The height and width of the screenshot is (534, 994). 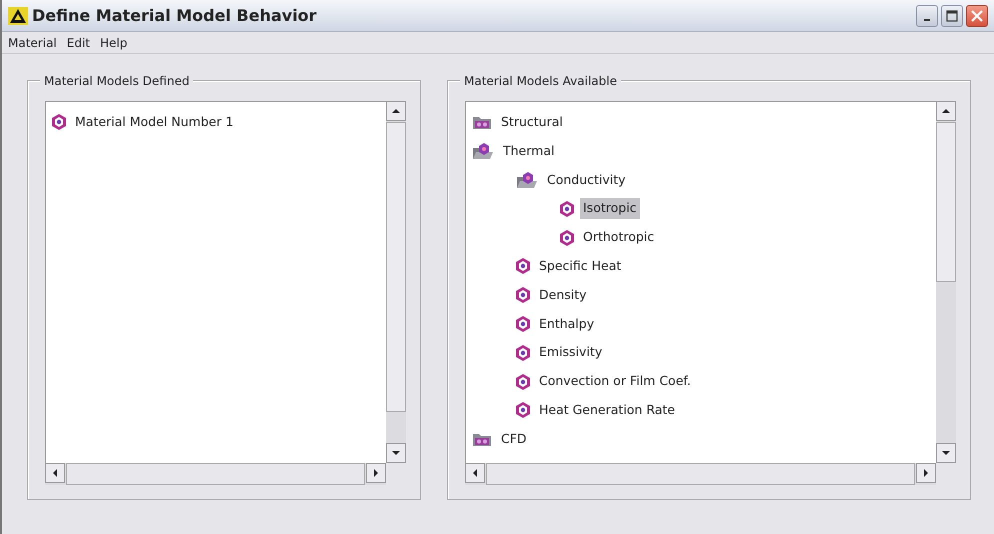 What do you see at coordinates (114, 43) in the screenshot?
I see `menu-item: Help` at bounding box center [114, 43].